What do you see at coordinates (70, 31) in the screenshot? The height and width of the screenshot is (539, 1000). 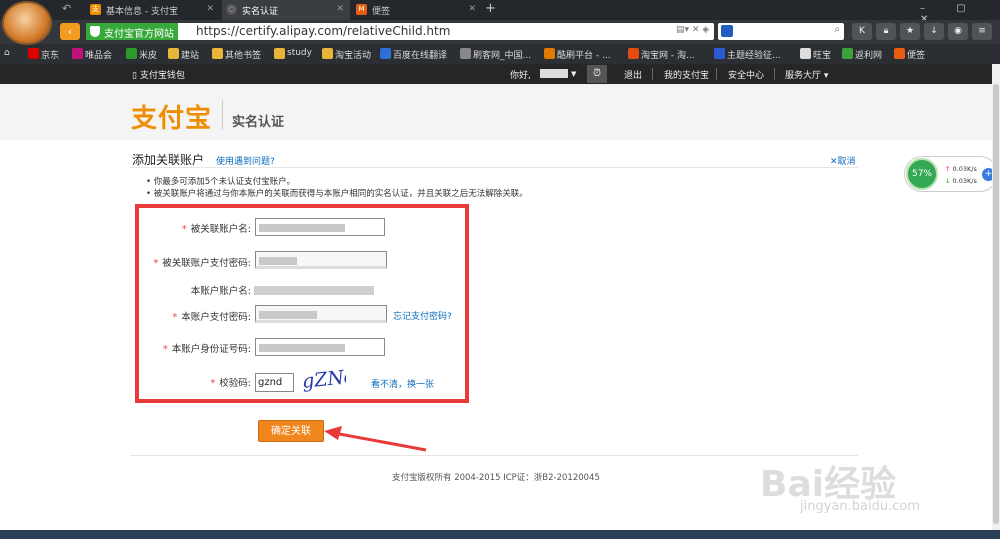 I see `back-button: ‹` at bounding box center [70, 31].